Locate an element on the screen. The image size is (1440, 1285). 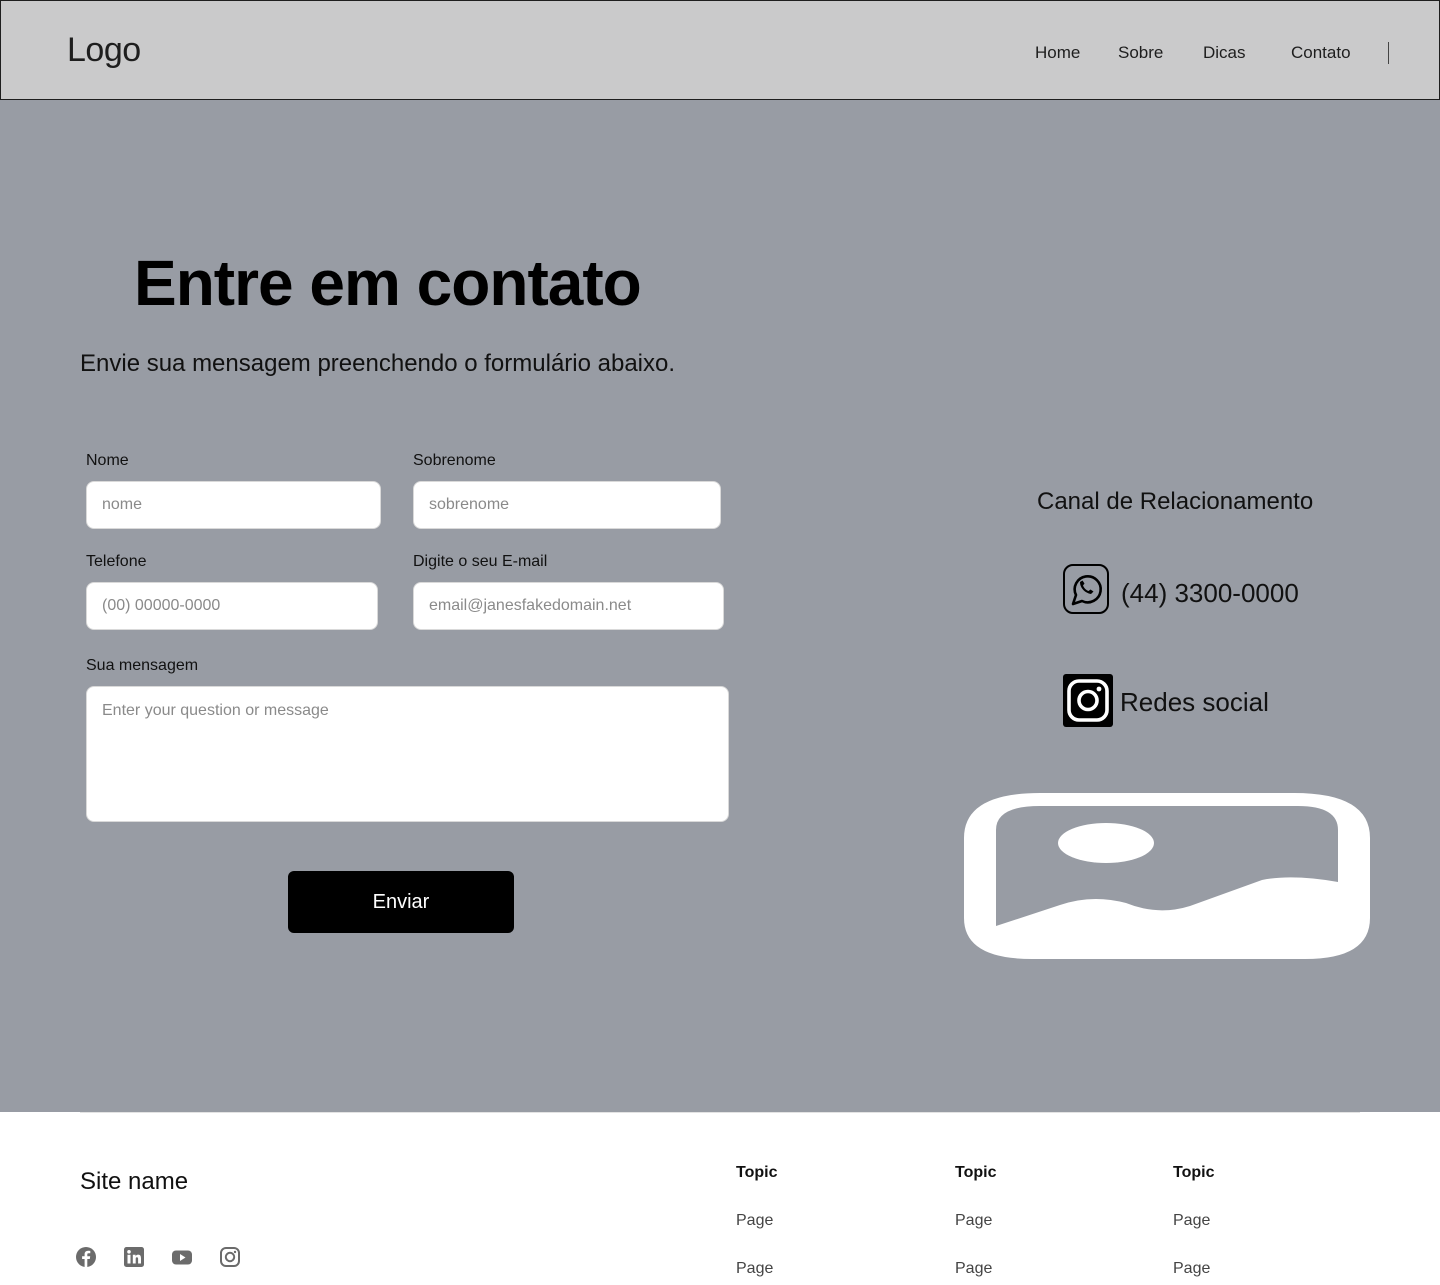
footer-site-name: Site name is located at coordinates (134, 1181).